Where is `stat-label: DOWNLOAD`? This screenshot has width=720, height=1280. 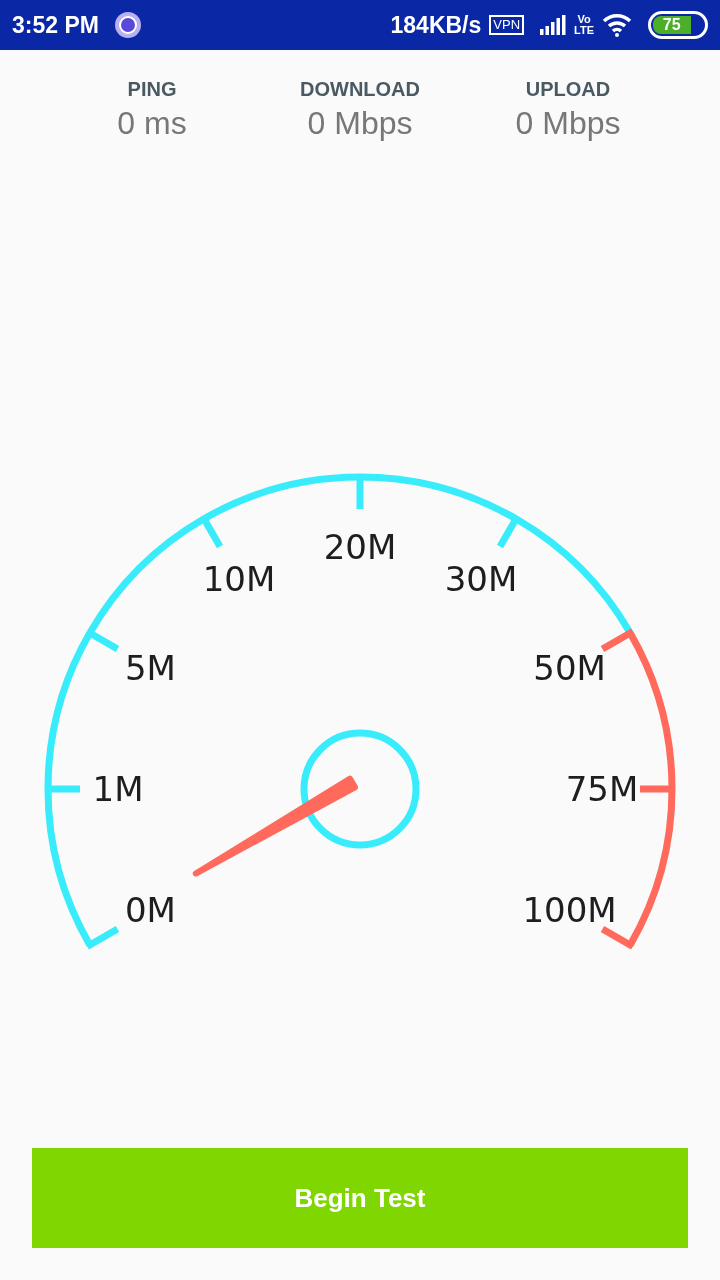 stat-label: DOWNLOAD is located at coordinates (360, 89).